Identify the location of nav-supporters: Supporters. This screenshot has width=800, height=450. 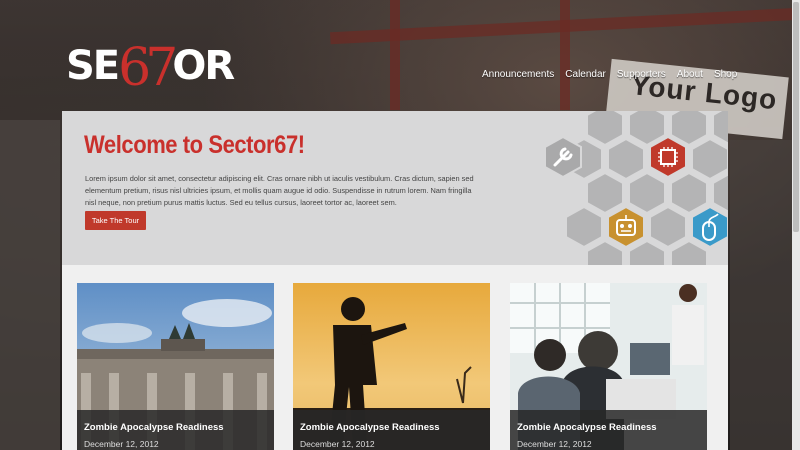
(641, 74).